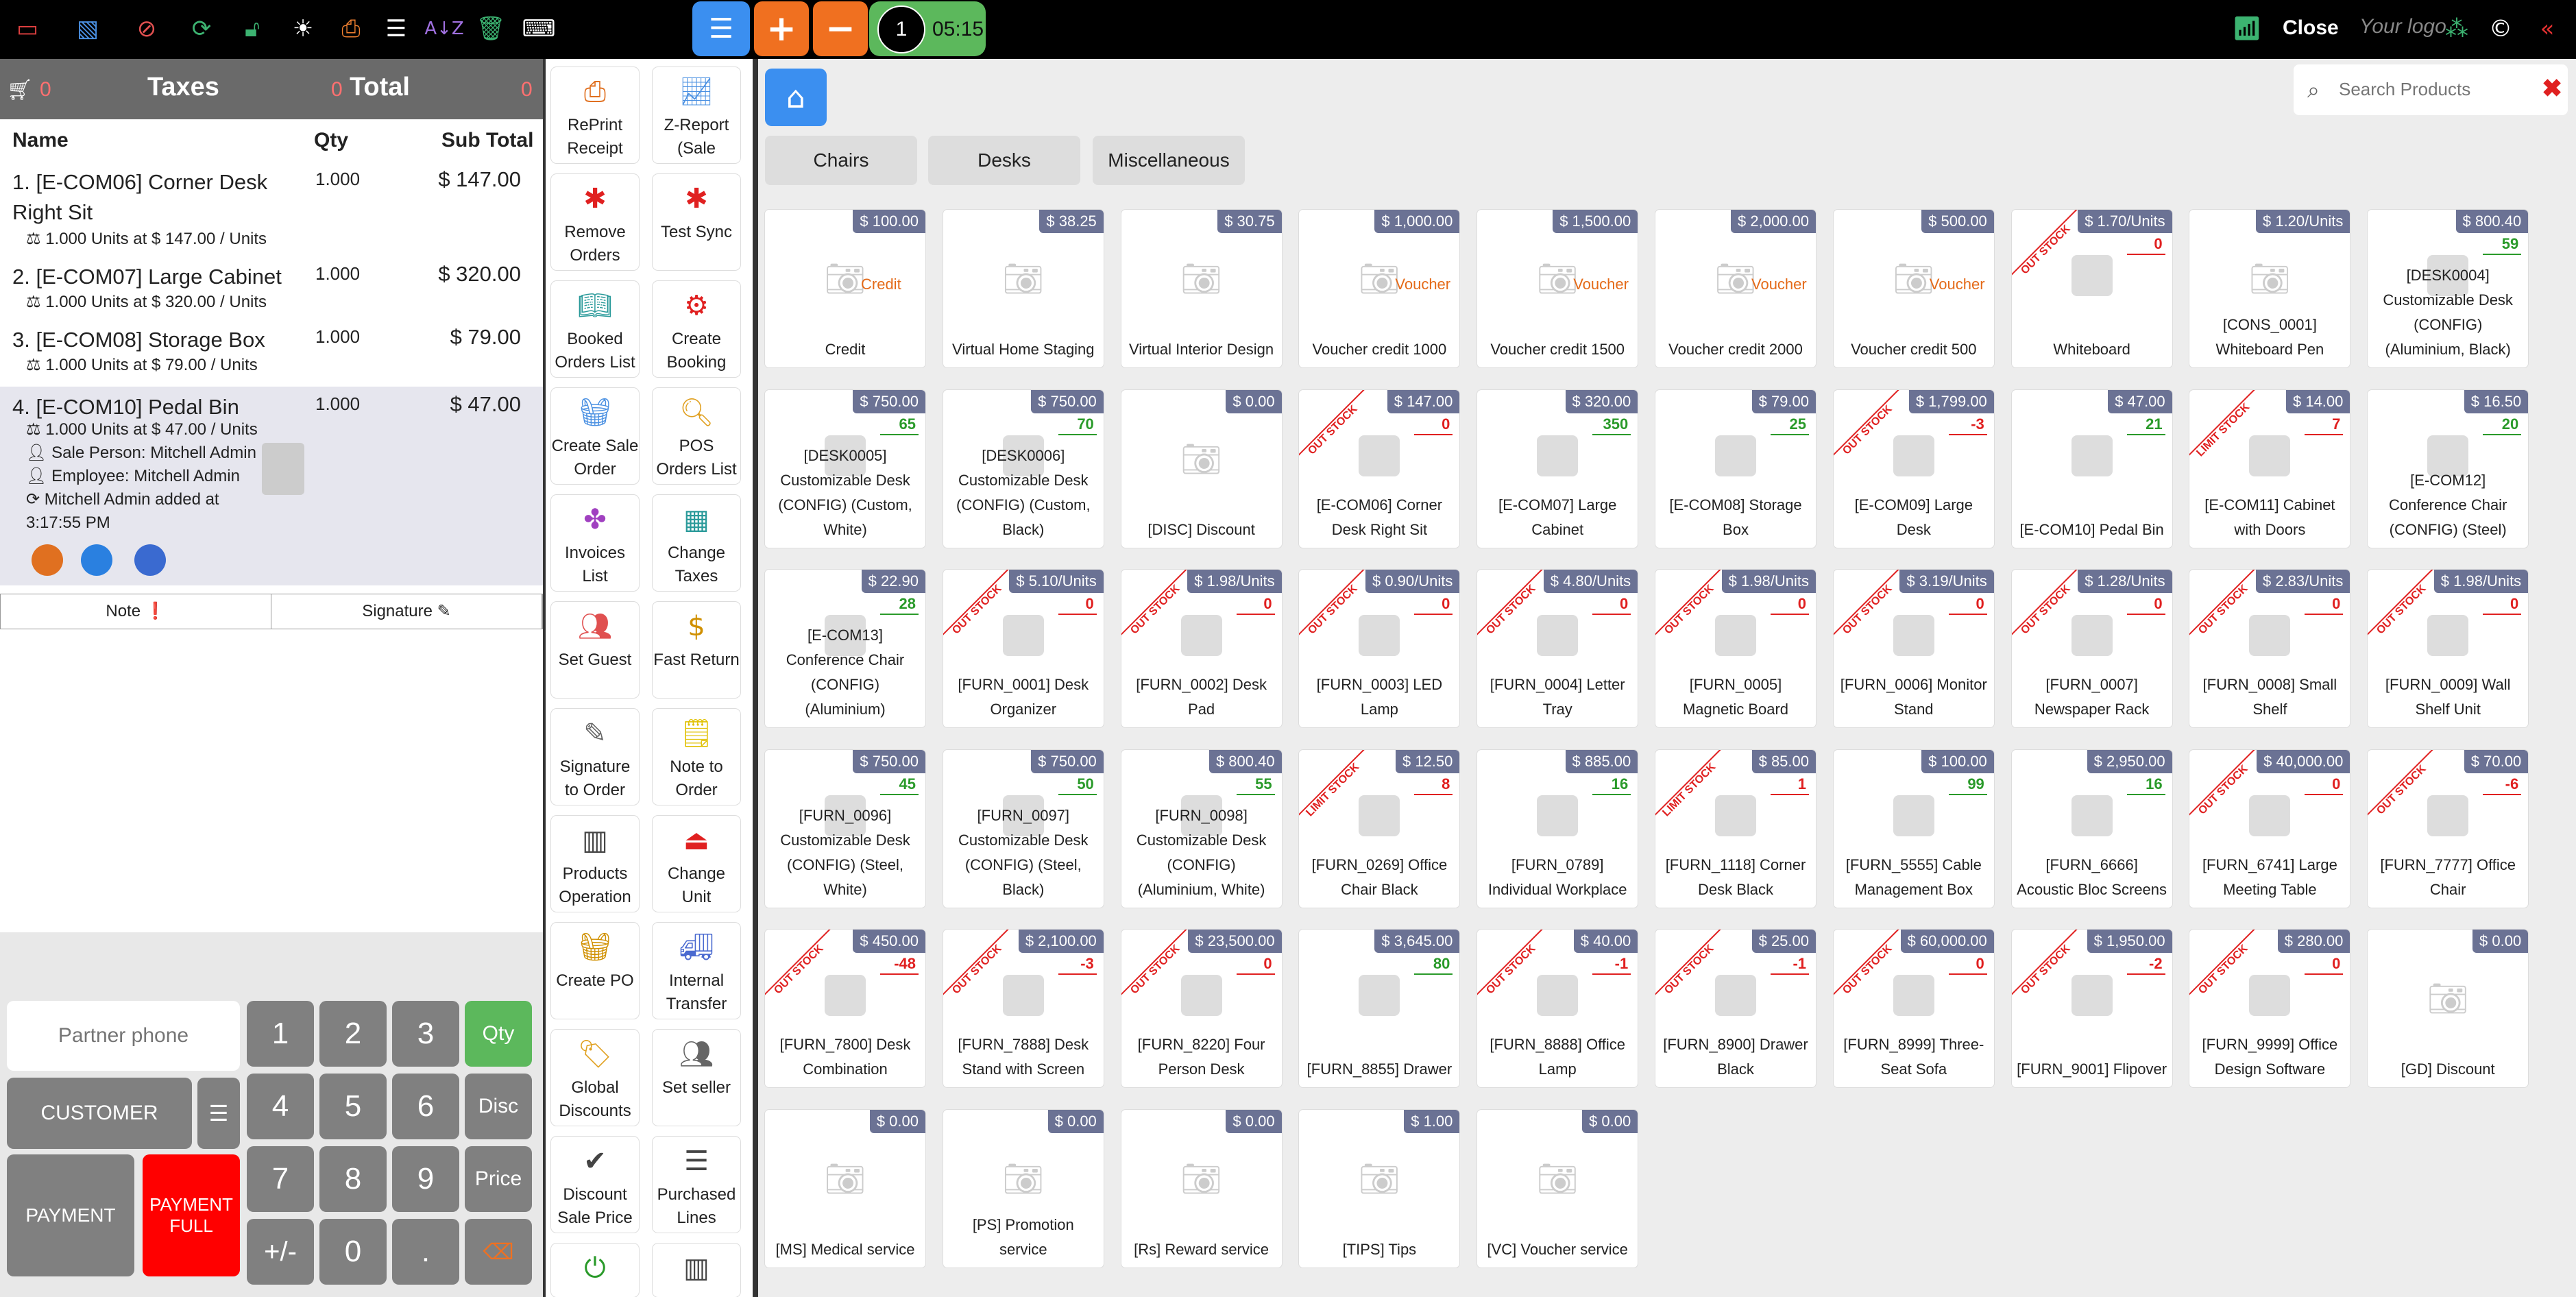 The image size is (2576, 1297). What do you see at coordinates (721, 29) in the screenshot?
I see `orders-list-button: ☰` at bounding box center [721, 29].